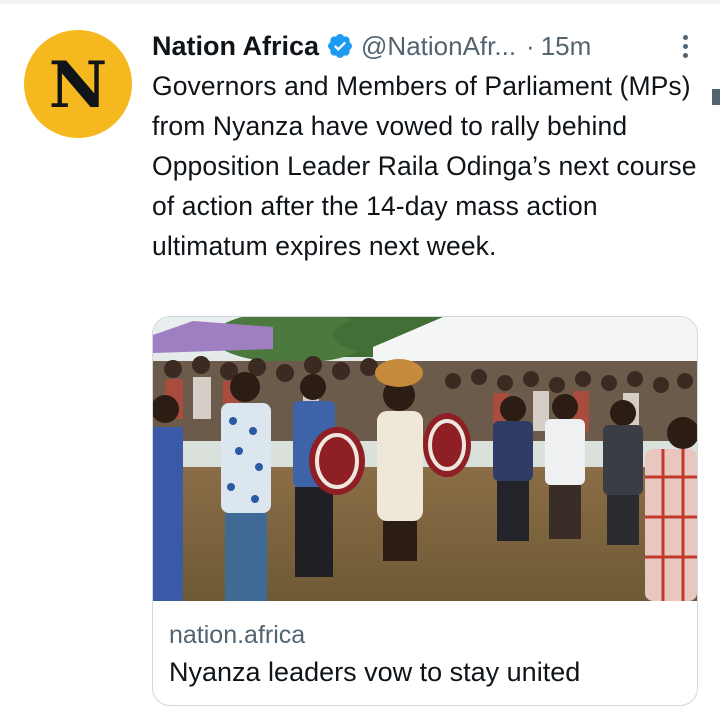 This screenshot has height=706, width=720. Describe the element at coordinates (237, 635) in the screenshot. I see `card-domain: nation.africa` at that location.